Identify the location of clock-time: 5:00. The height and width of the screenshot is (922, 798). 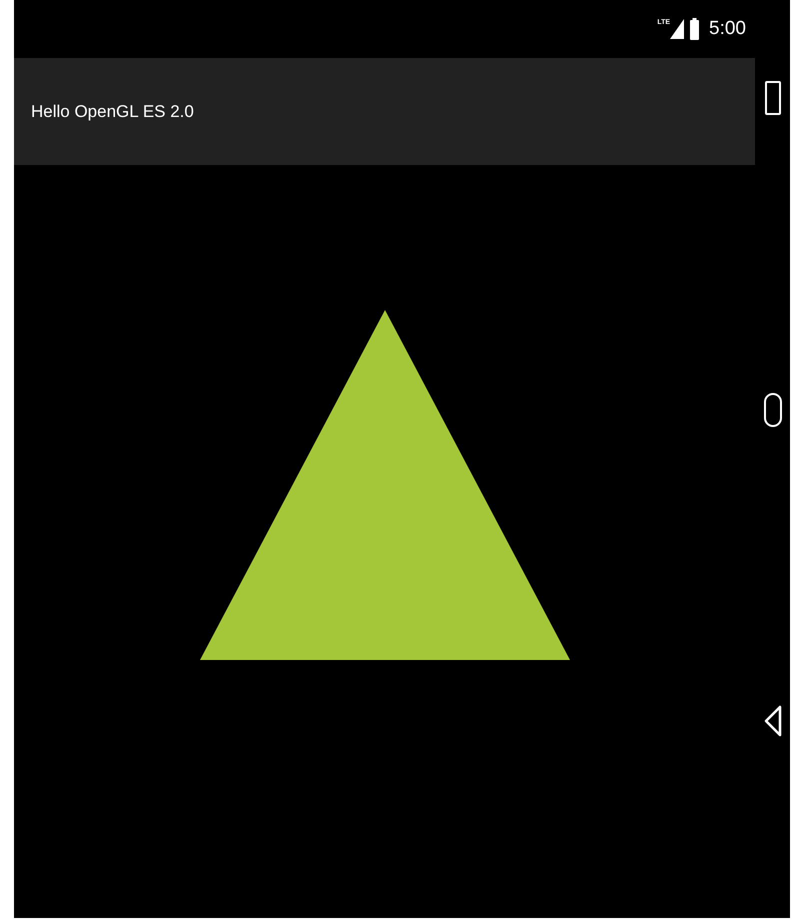
(727, 28).